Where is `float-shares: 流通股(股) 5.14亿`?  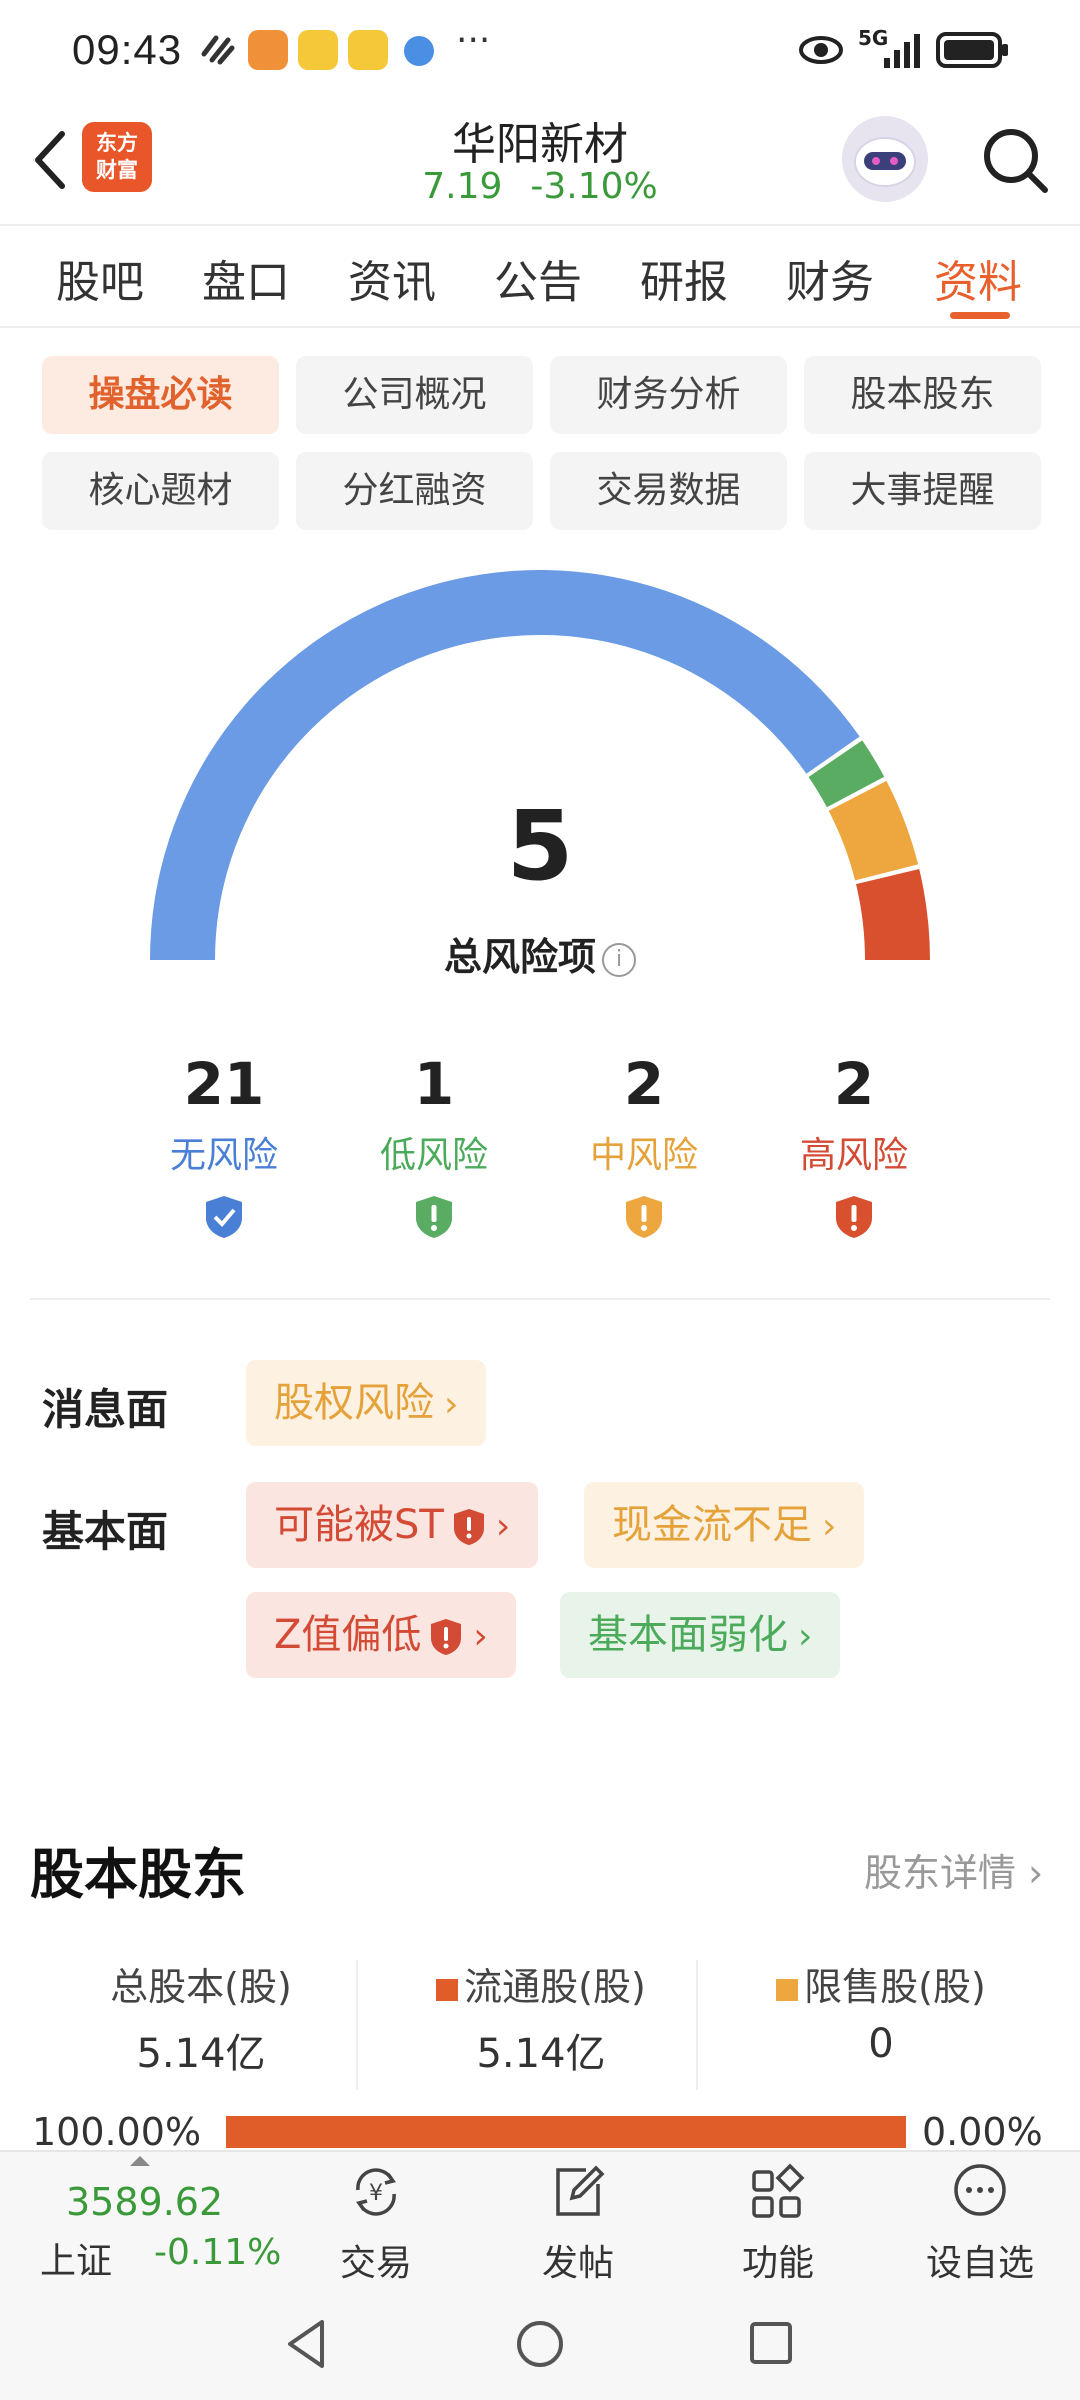
float-shares: 流通股(股) 5.14亿 is located at coordinates (541, 2017).